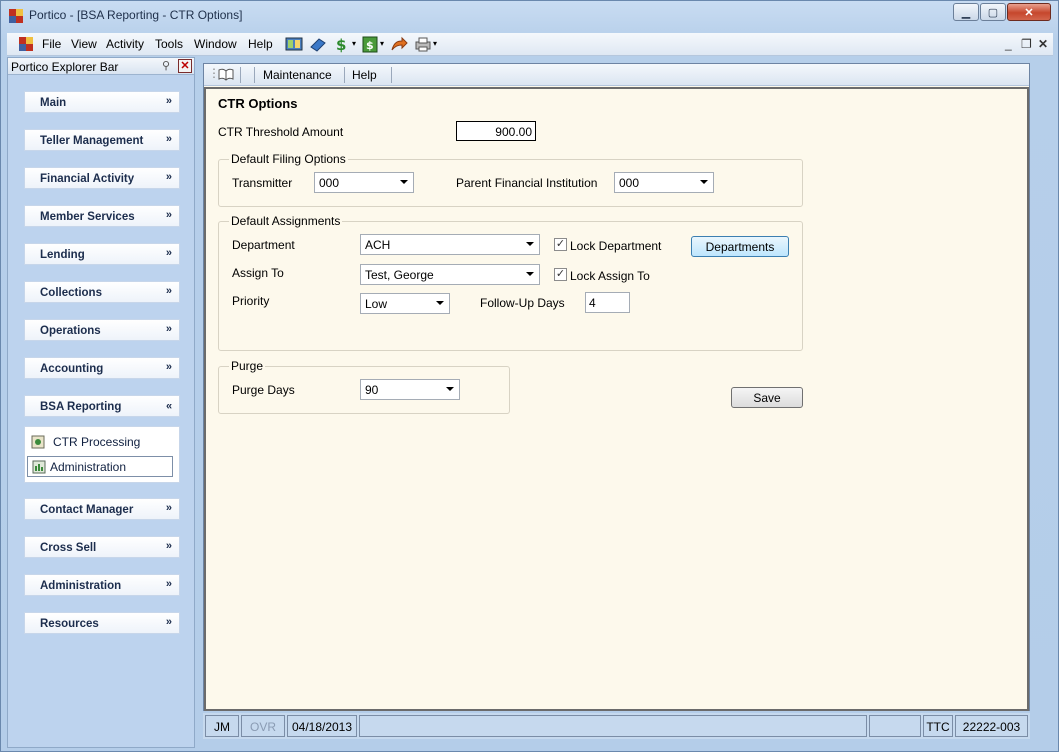 The height and width of the screenshot is (752, 1059). I want to click on menu-activity: Activity, so click(125, 44).